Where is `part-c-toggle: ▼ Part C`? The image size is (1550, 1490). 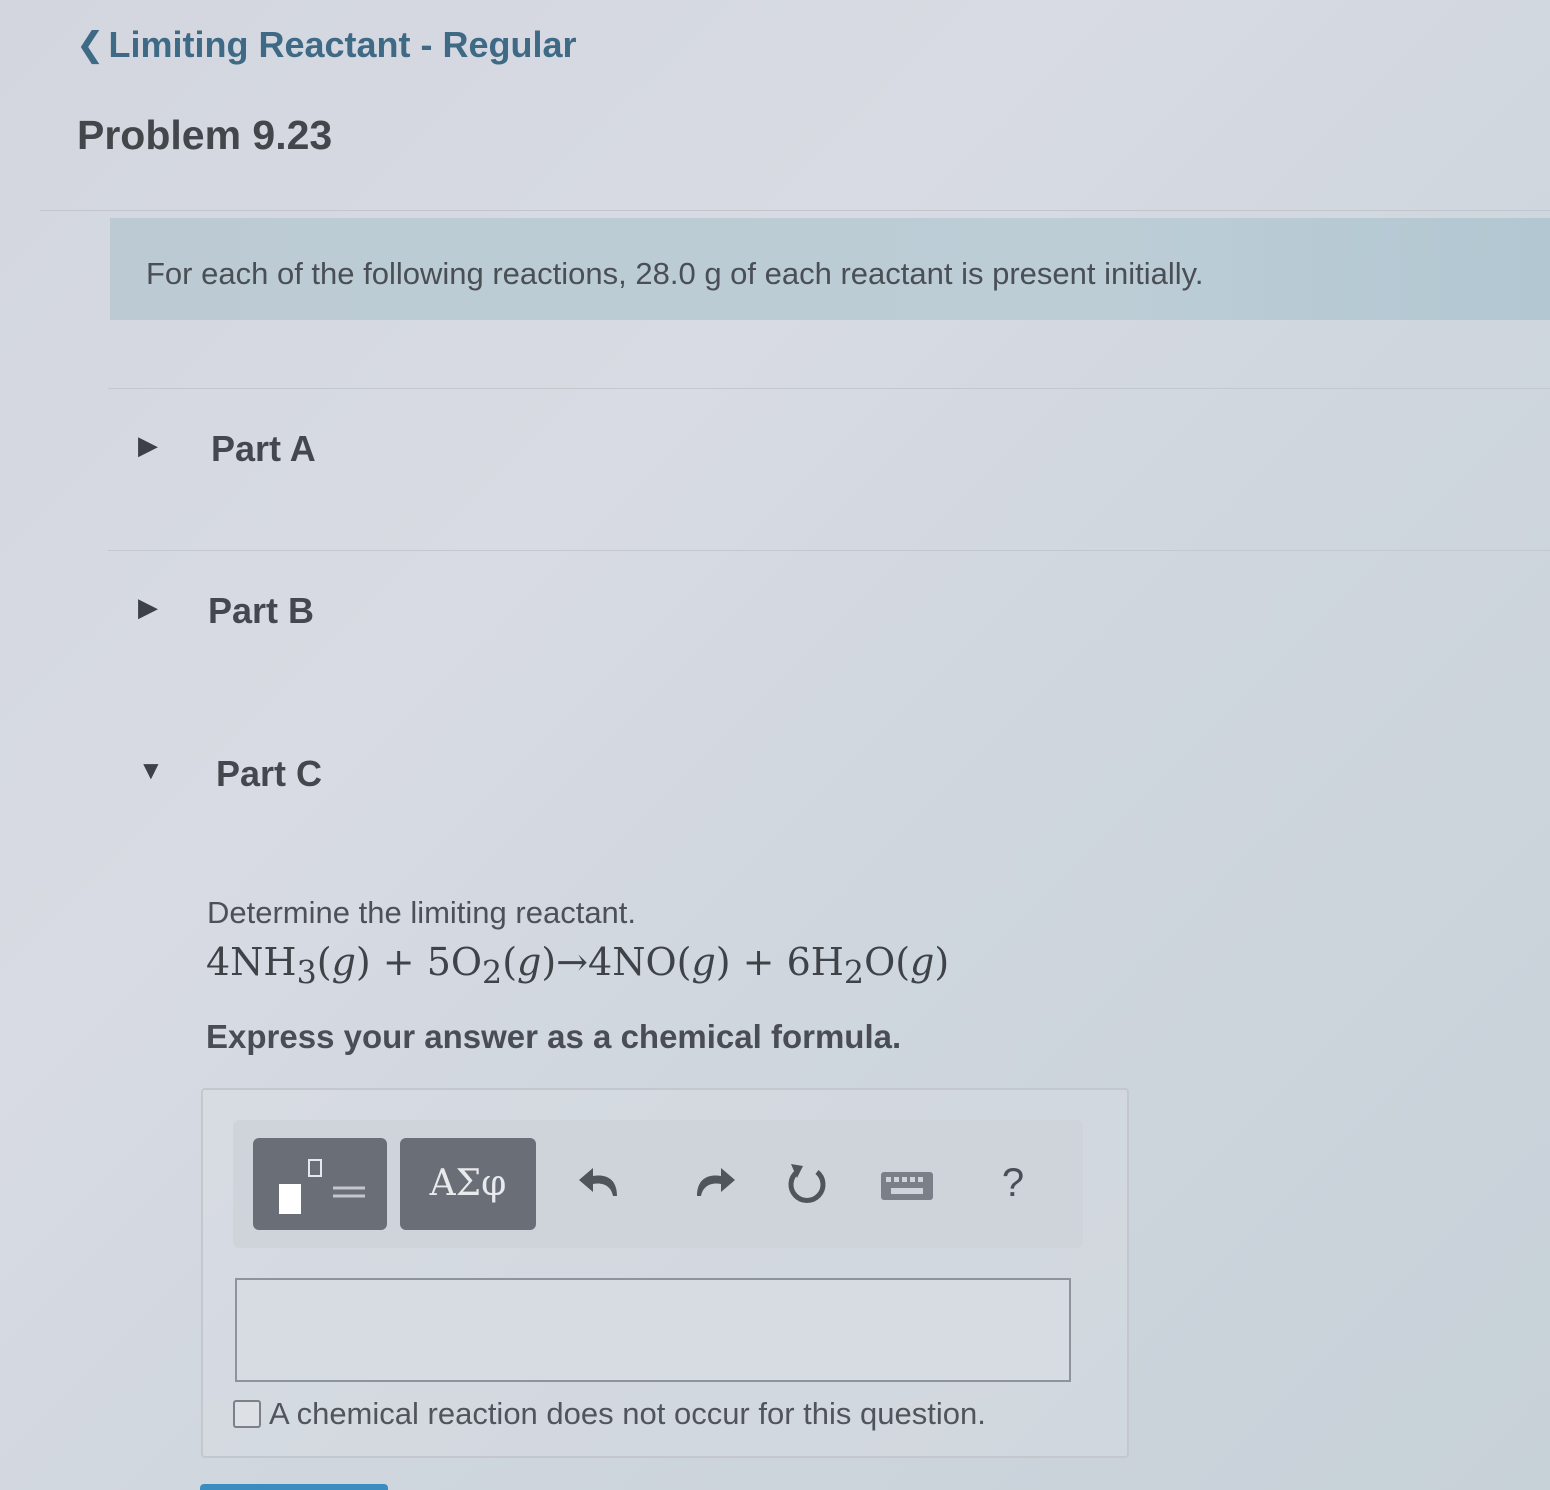 part-c-toggle: ▼ Part C is located at coordinates (829, 775).